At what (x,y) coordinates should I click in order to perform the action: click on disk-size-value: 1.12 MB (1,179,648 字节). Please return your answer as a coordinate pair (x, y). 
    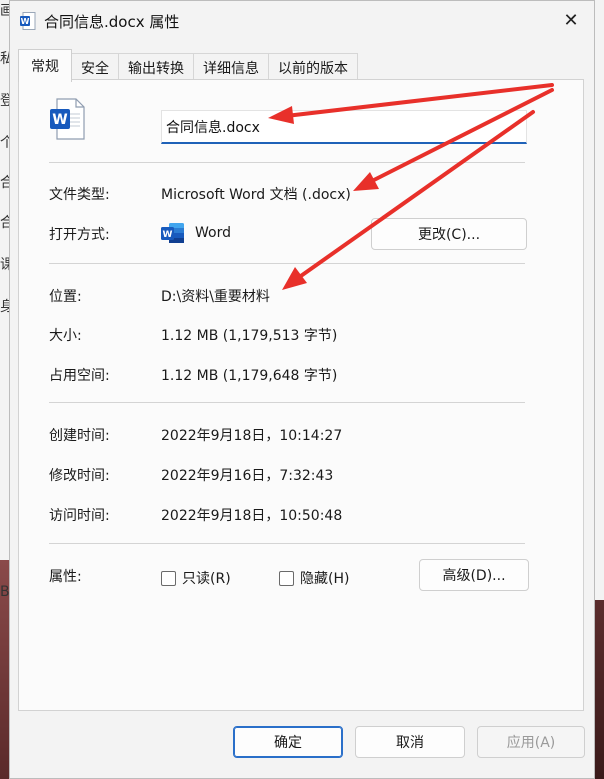
    Looking at the image, I should click on (249, 376).